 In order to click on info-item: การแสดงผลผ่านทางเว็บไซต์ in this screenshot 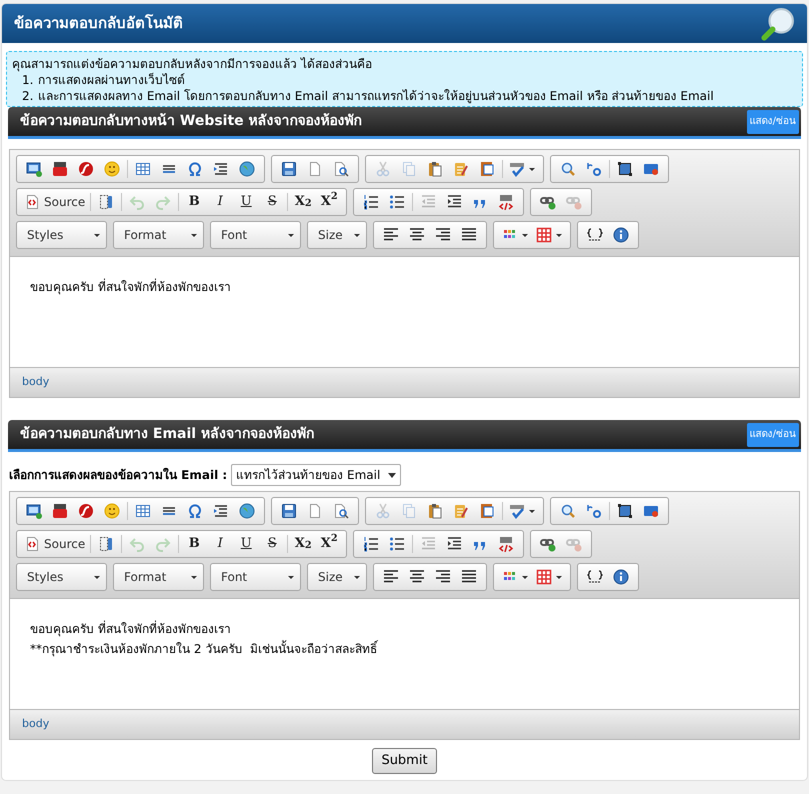, I will do `click(111, 80)`.